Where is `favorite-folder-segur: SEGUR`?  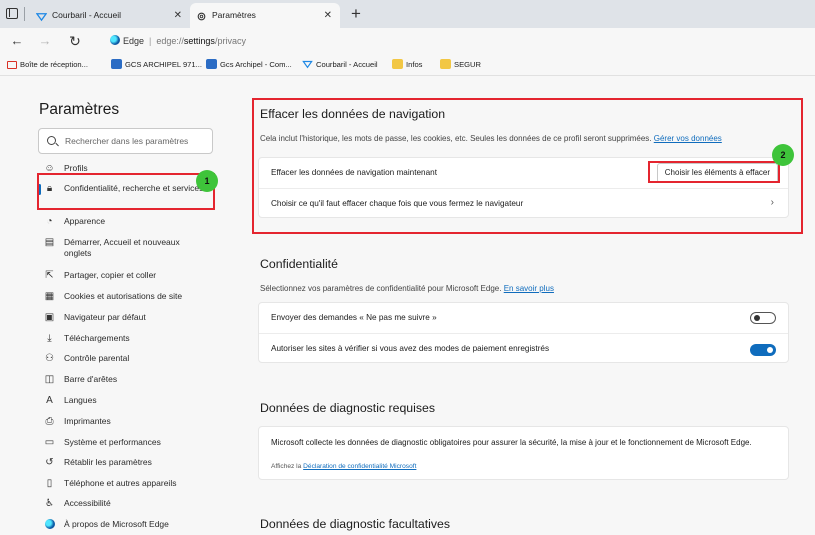
favorite-folder-segur: SEGUR is located at coordinates (460, 65).